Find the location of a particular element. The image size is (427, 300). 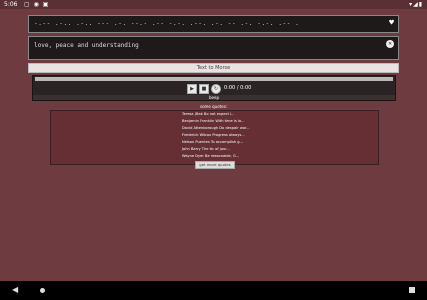

close-icon: ✕ is located at coordinates (390, 44).